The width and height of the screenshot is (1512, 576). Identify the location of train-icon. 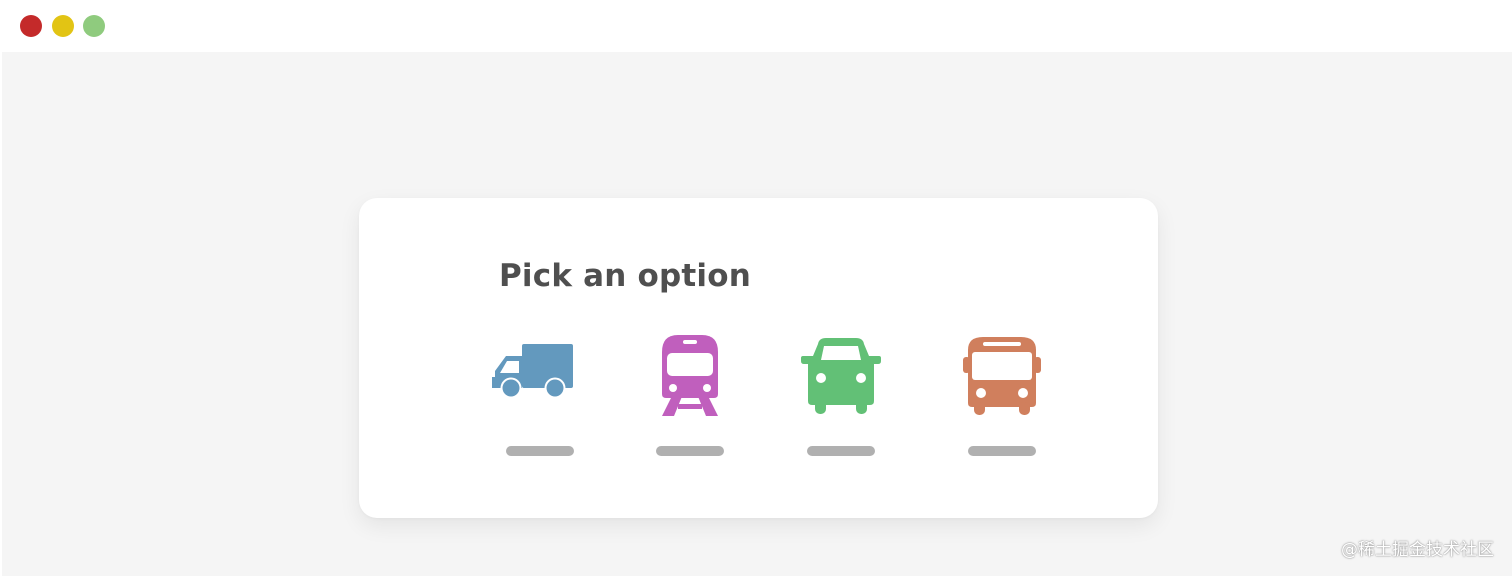
(690, 375).